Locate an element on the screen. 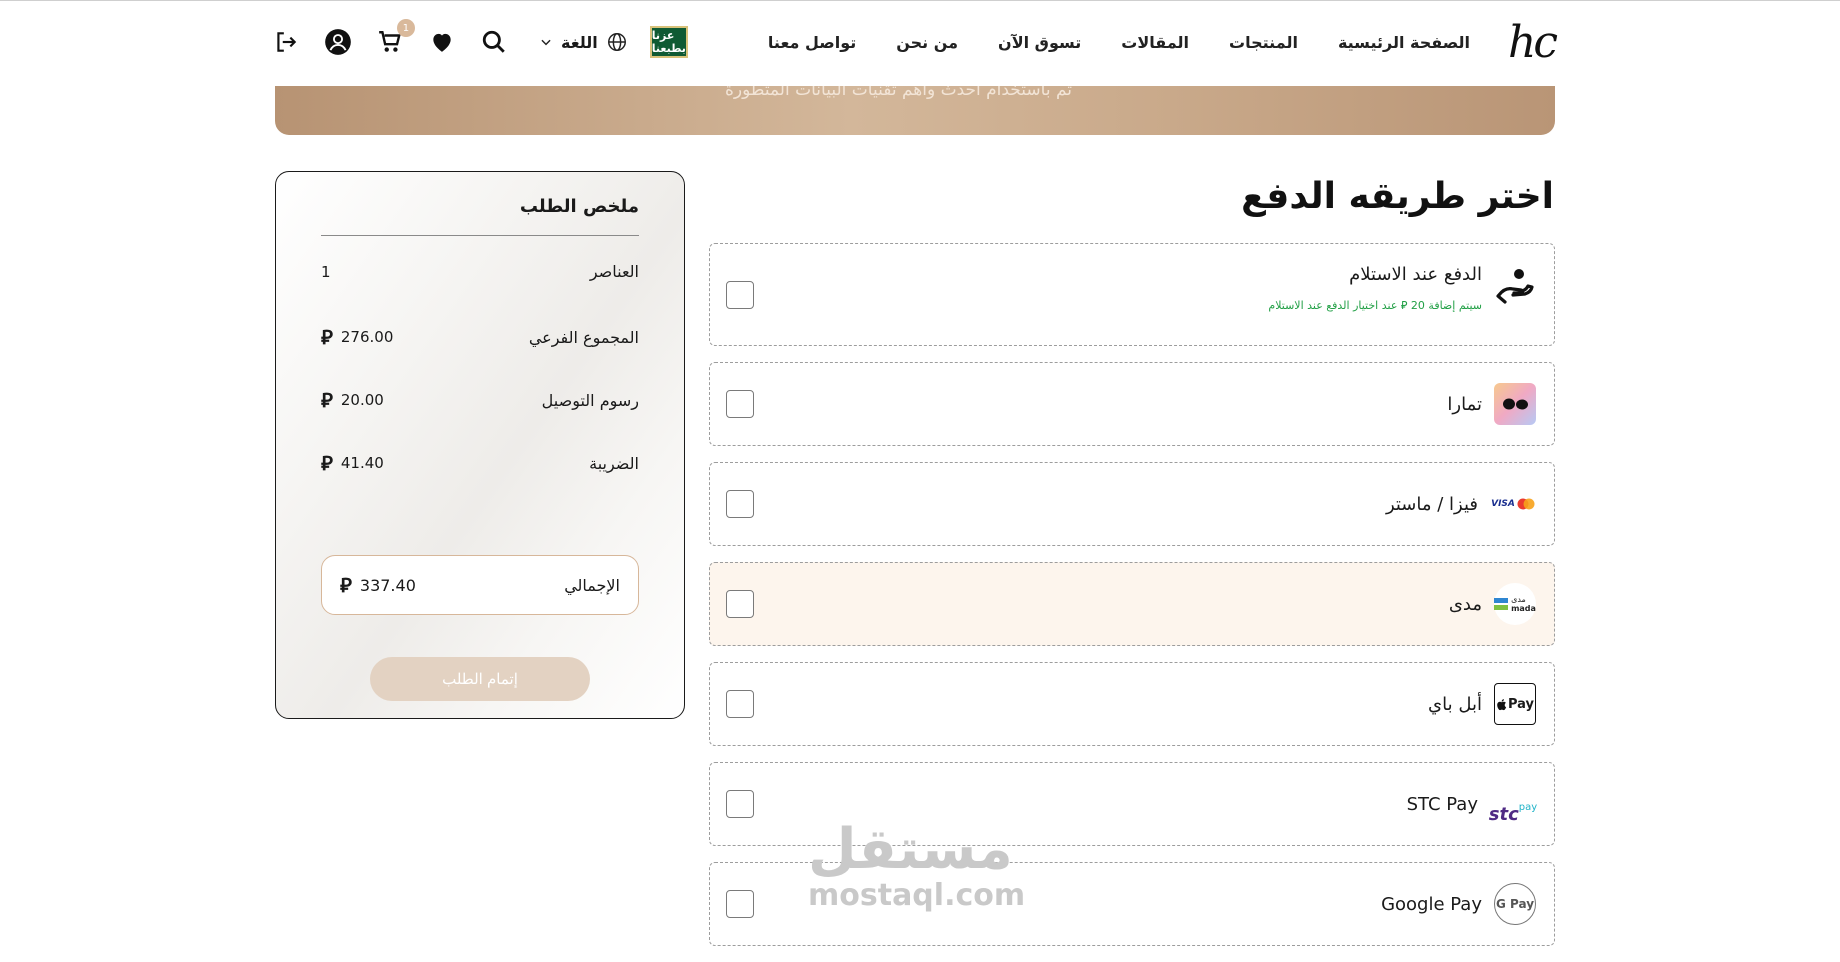  mada-logo: مدى mada is located at coordinates (1515, 604).